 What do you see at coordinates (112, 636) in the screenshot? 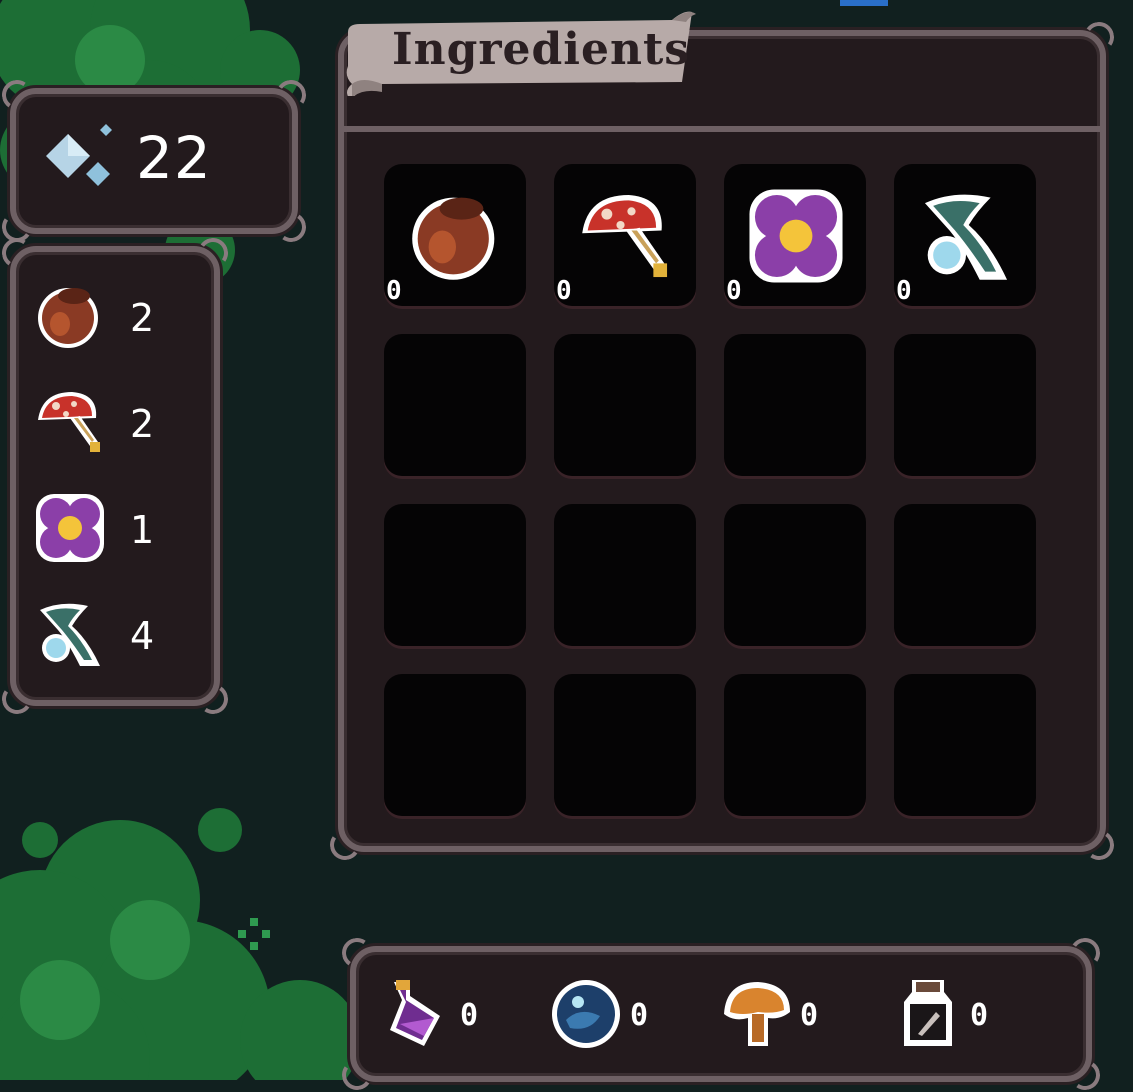
I see `inventory-item: 4` at bounding box center [112, 636].